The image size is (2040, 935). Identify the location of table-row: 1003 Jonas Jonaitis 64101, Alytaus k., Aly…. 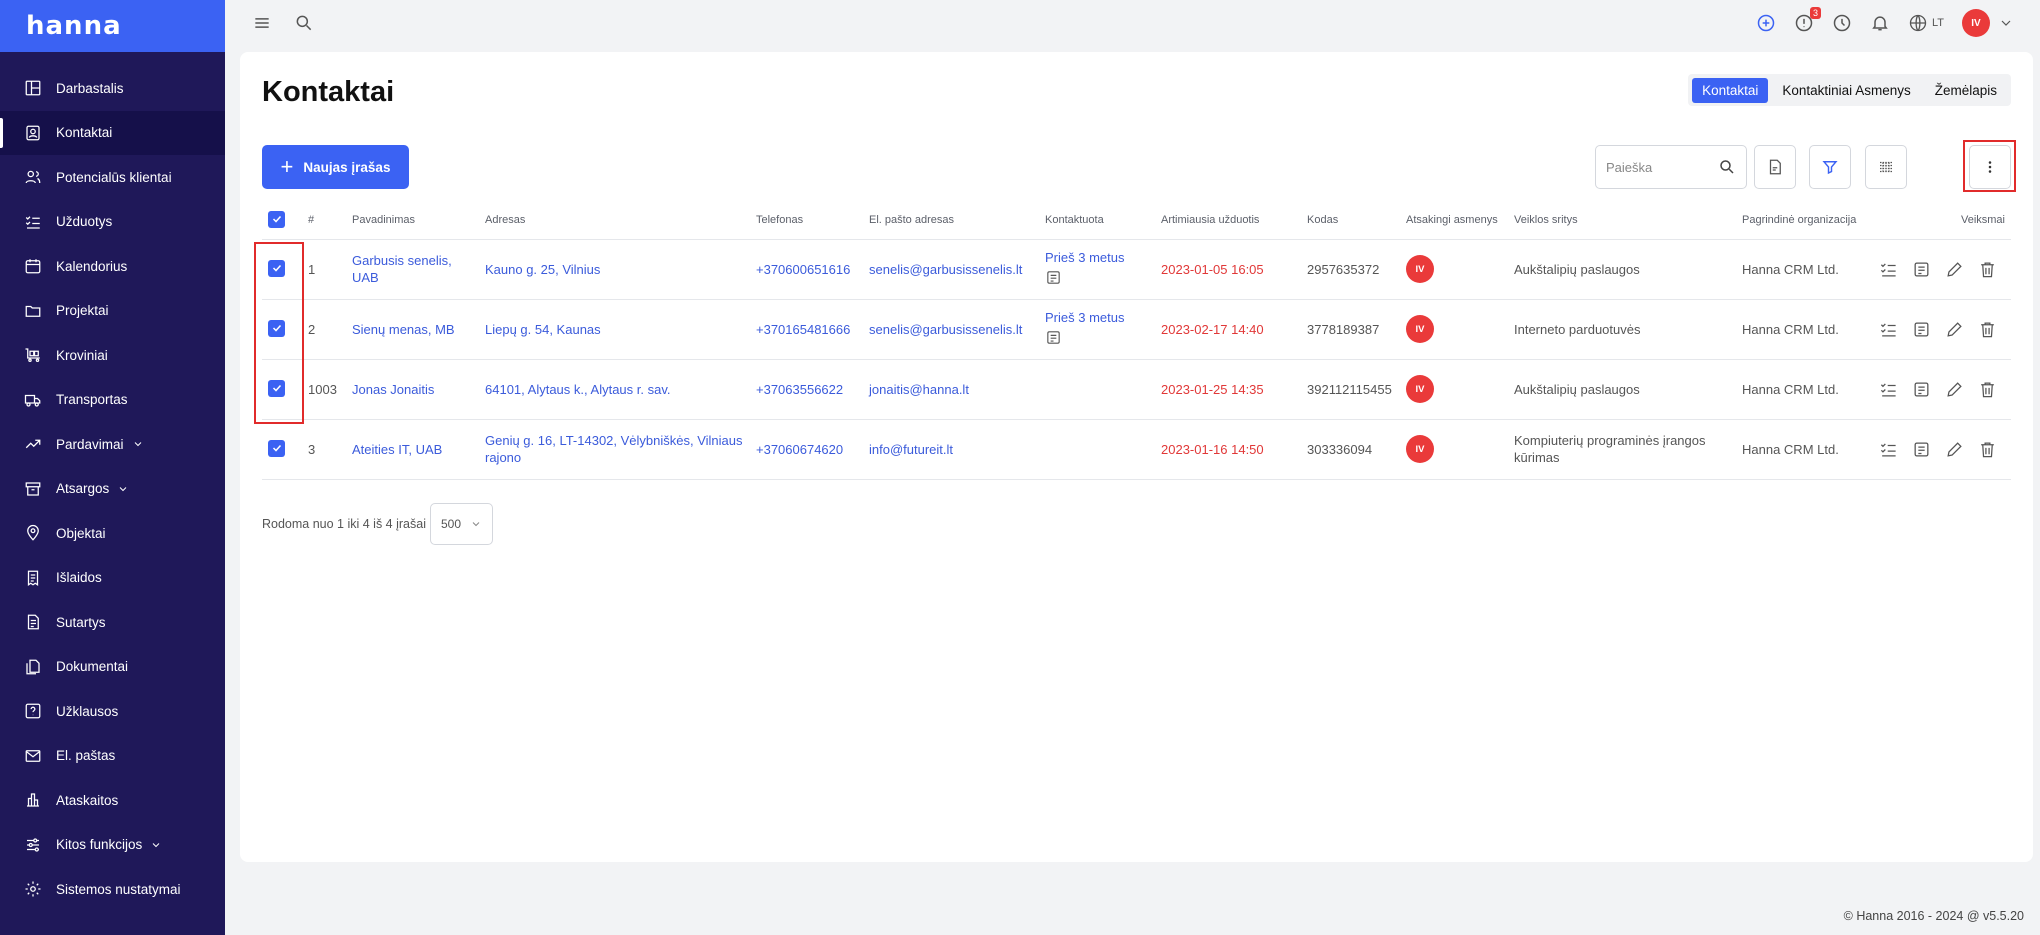
(1136, 388).